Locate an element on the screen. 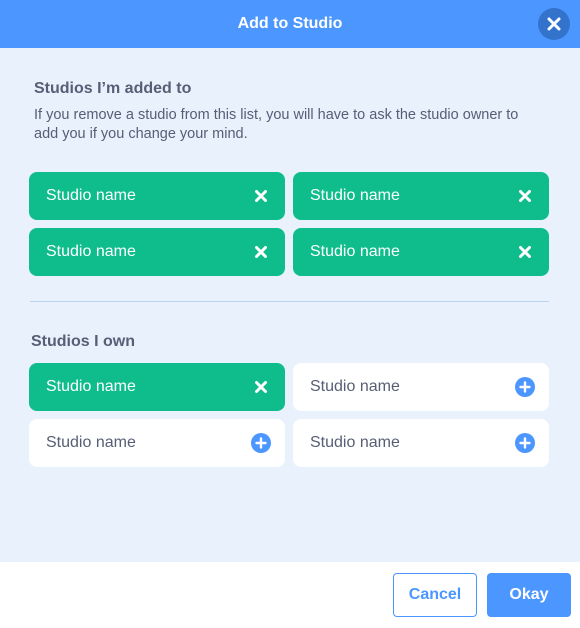  close-button is located at coordinates (554, 24).